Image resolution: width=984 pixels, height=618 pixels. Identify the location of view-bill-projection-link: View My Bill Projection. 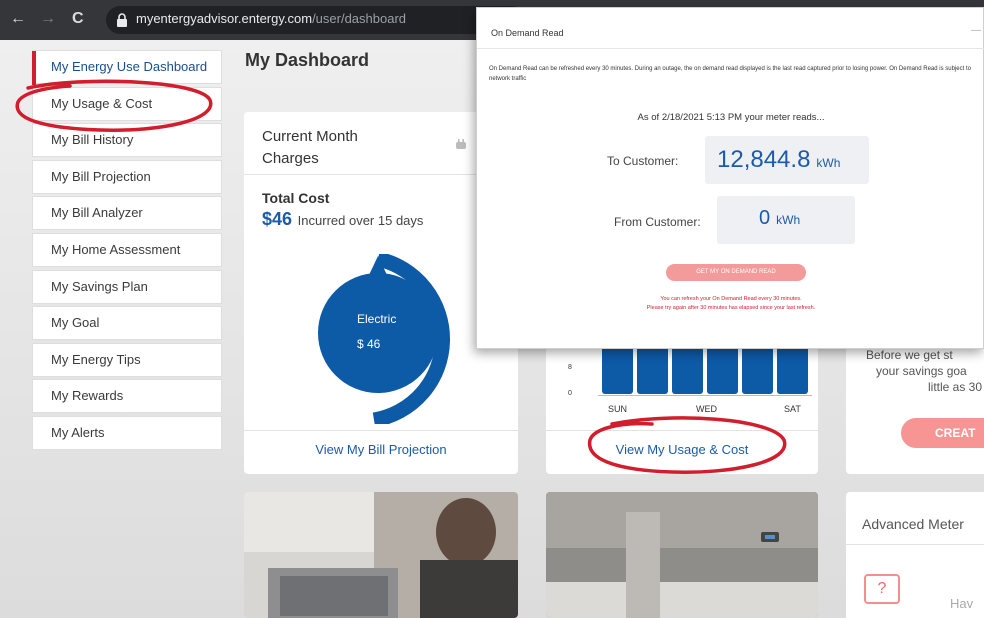
(381, 449).